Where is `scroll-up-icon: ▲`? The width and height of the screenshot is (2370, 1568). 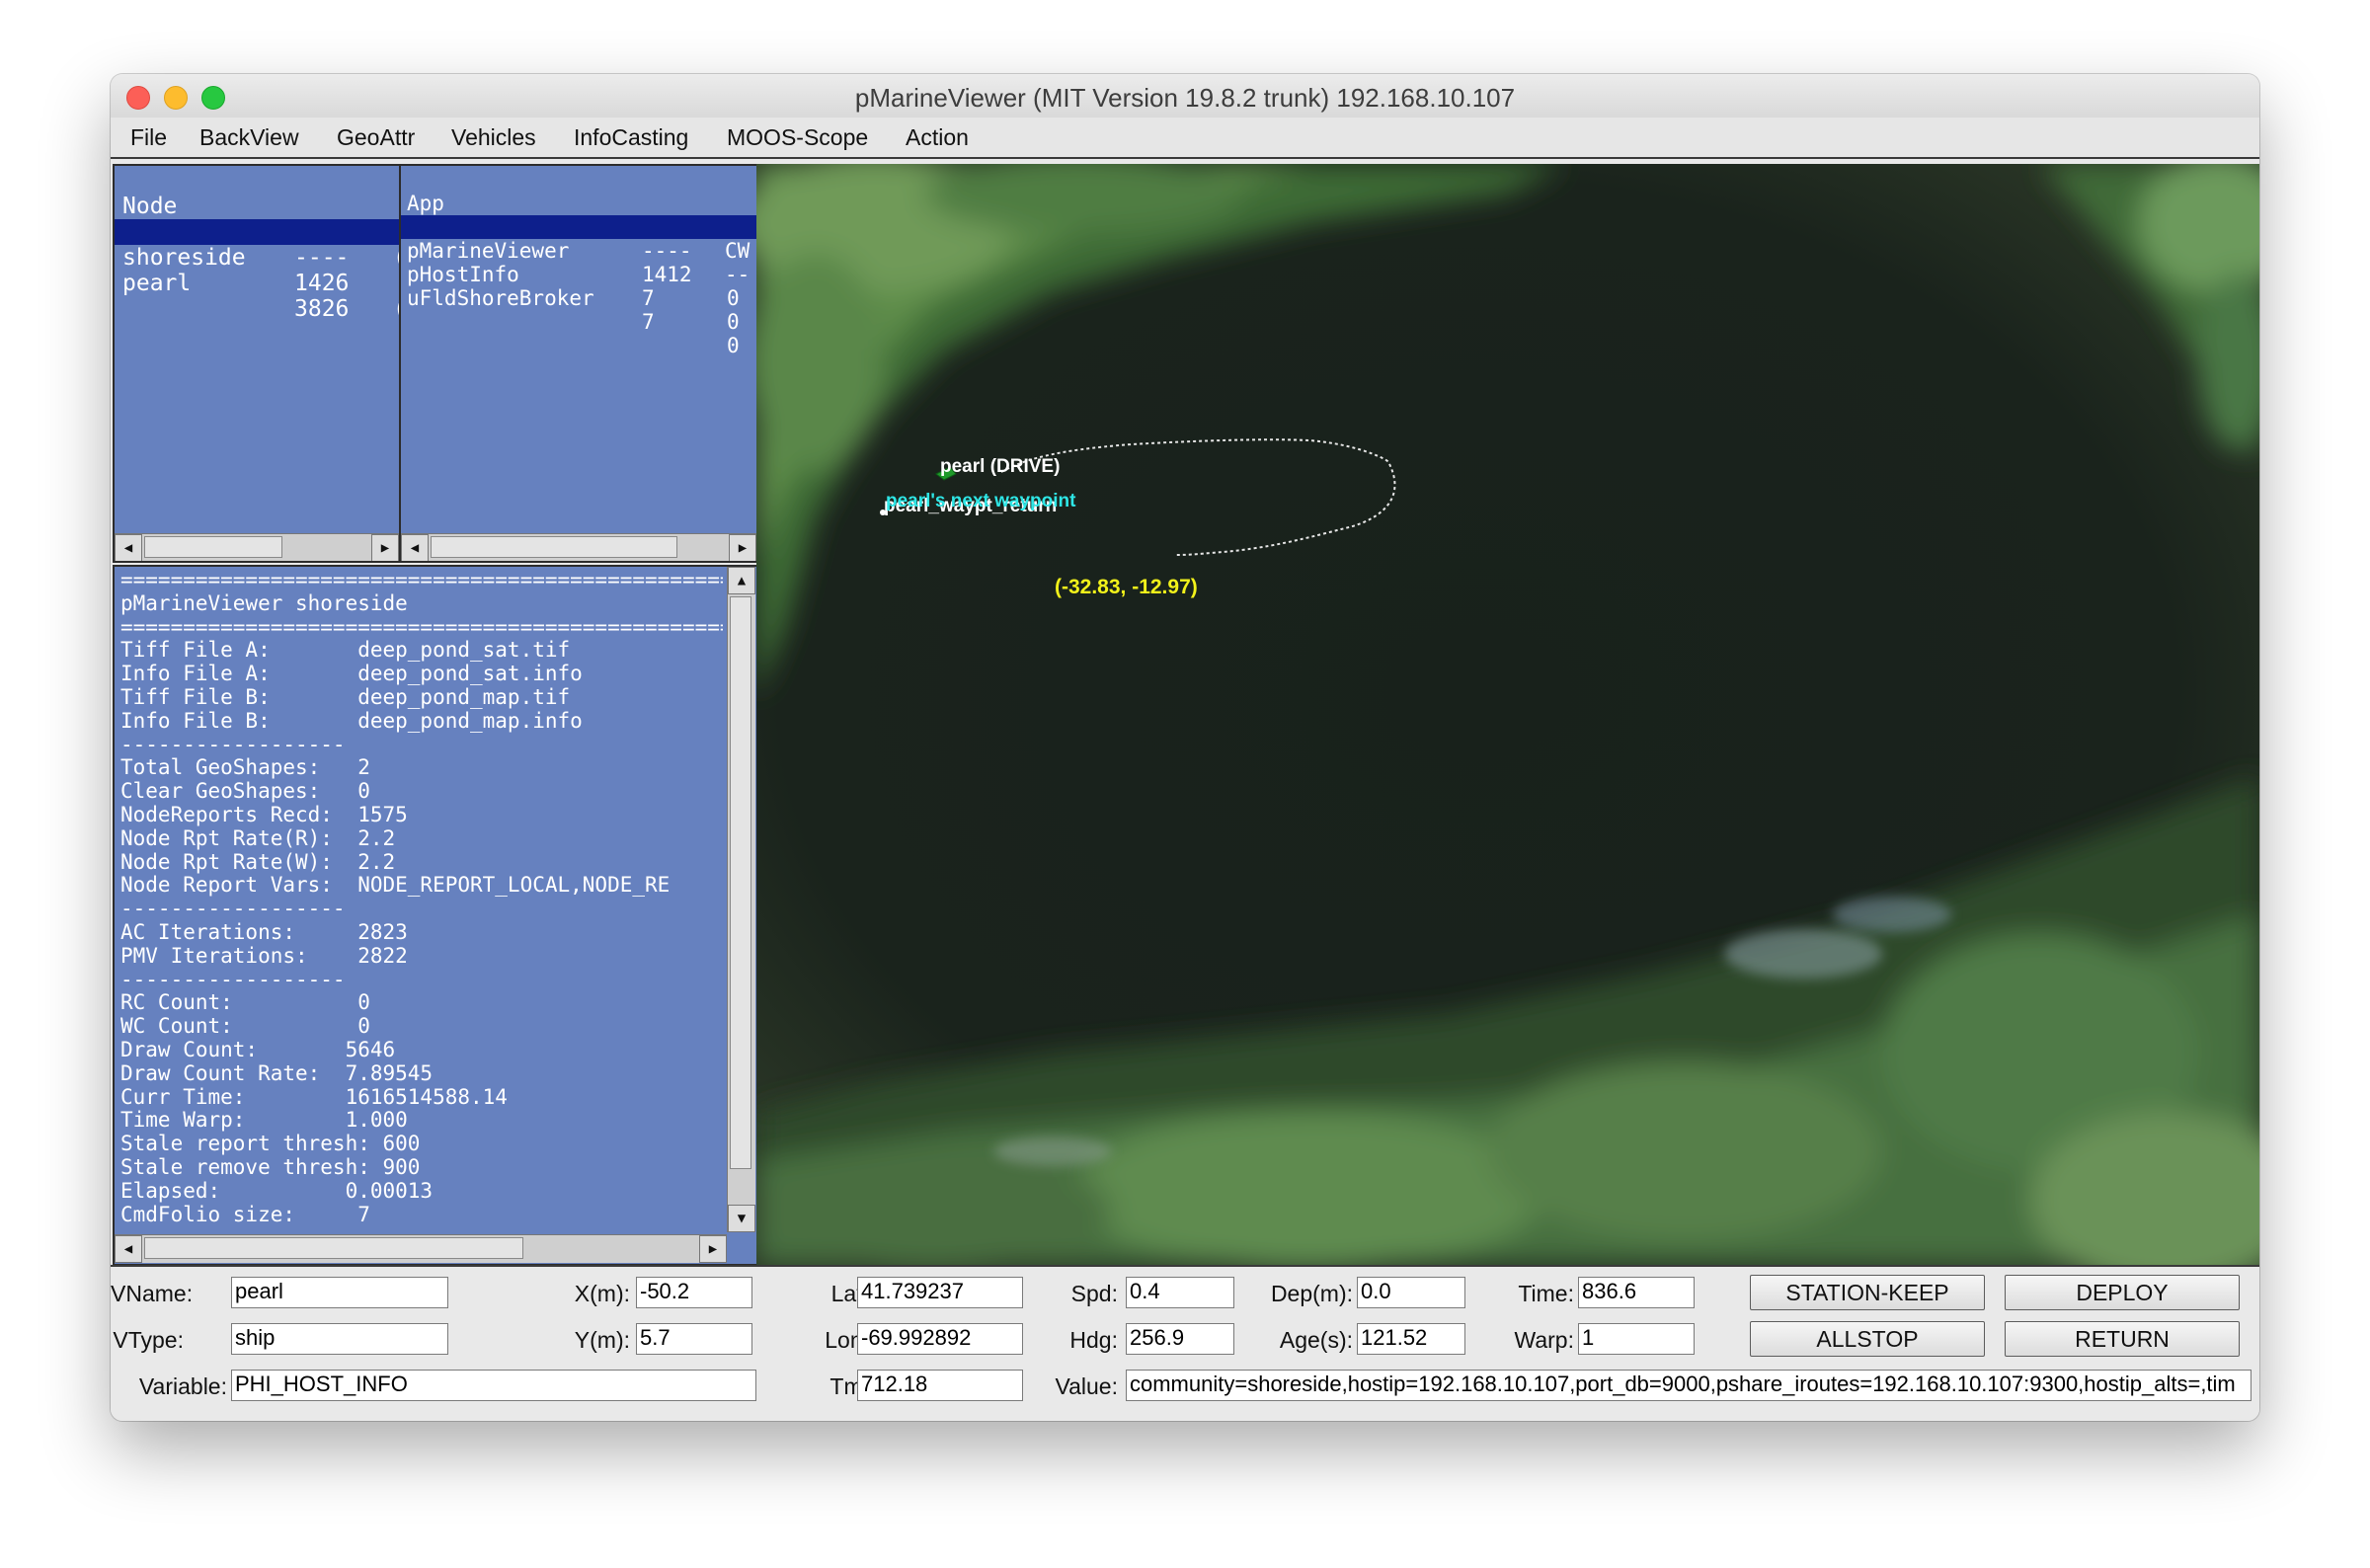
scroll-up-icon: ▲ is located at coordinates (742, 580).